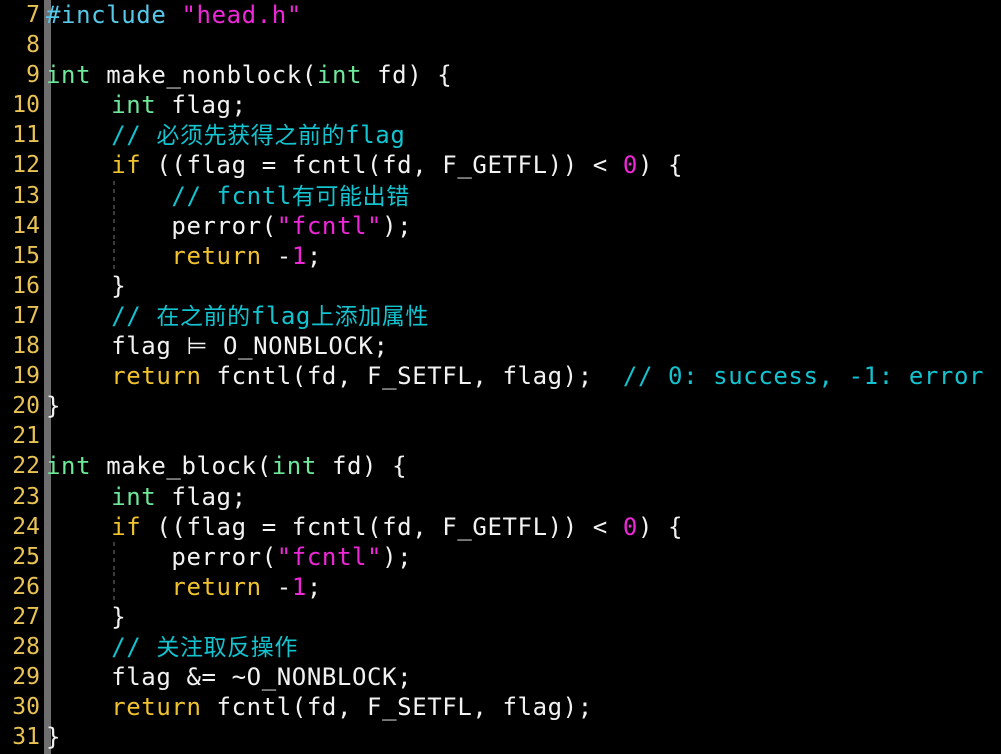 The width and height of the screenshot is (1001, 754). What do you see at coordinates (203, 316) in the screenshot?
I see `code-token: 在之前的` at bounding box center [203, 316].